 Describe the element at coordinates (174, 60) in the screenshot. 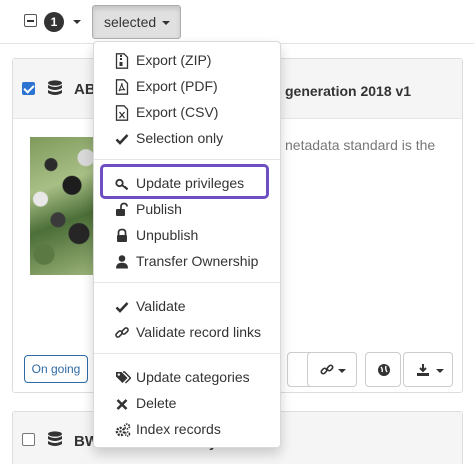

I see `menu-item-label: Export (ZIP)` at that location.